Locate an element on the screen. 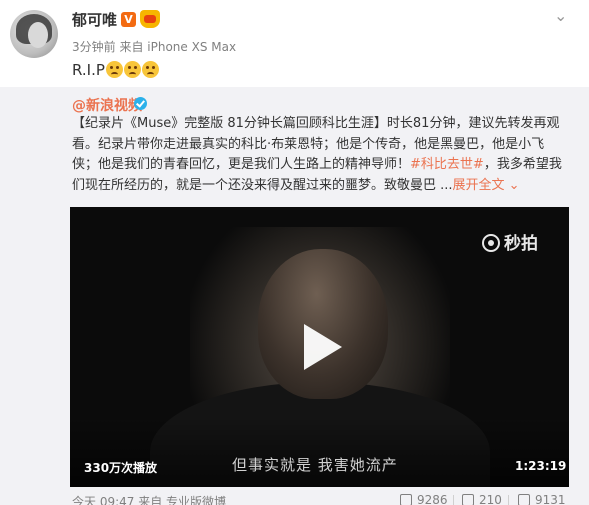 The image size is (589, 505). post-text: R.I.P is located at coordinates (115, 70).